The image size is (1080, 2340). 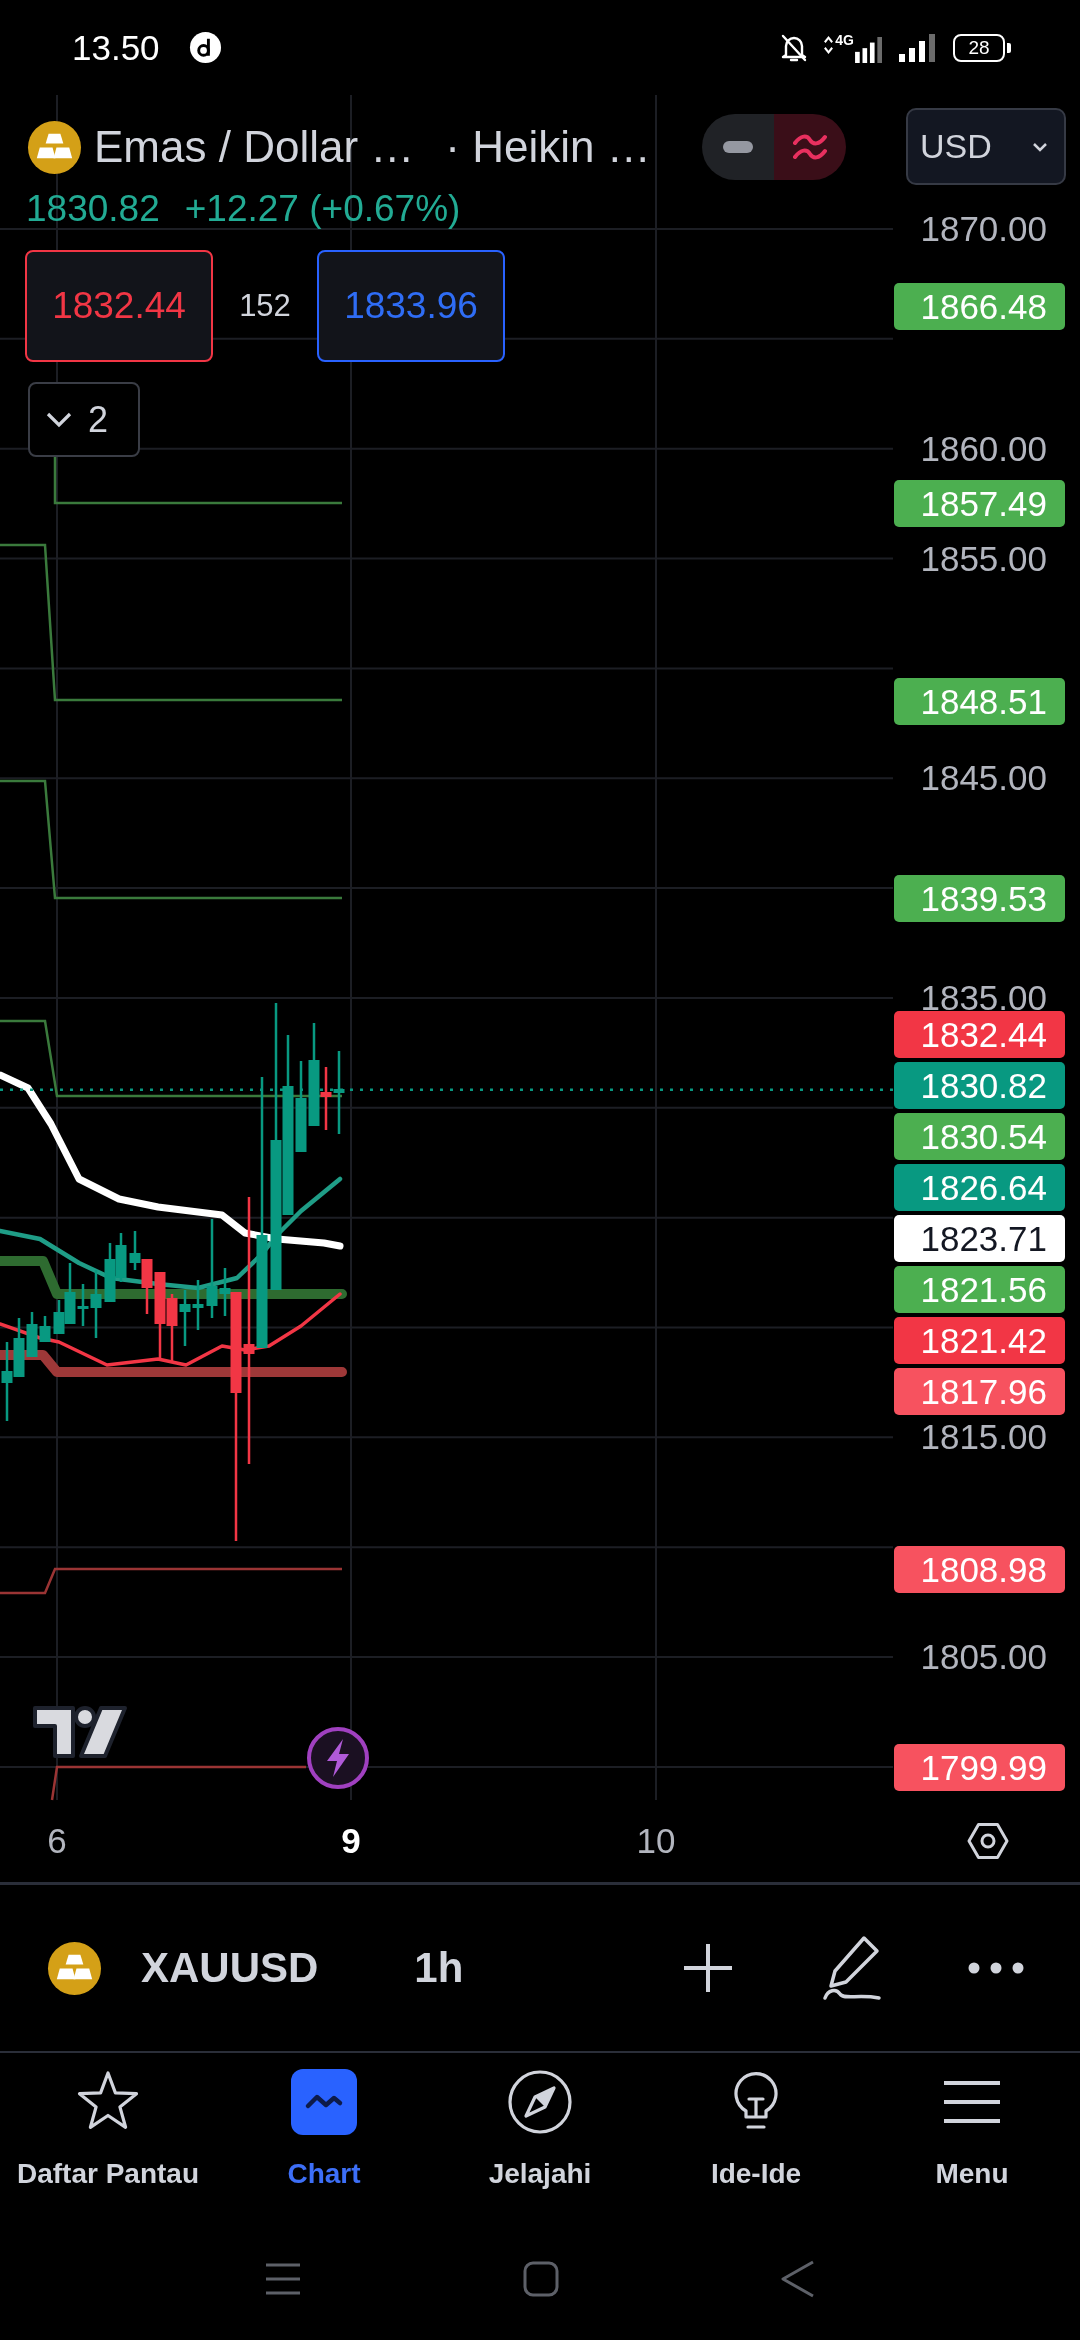 I want to click on pencil-icon, so click(x=852, y=1968).